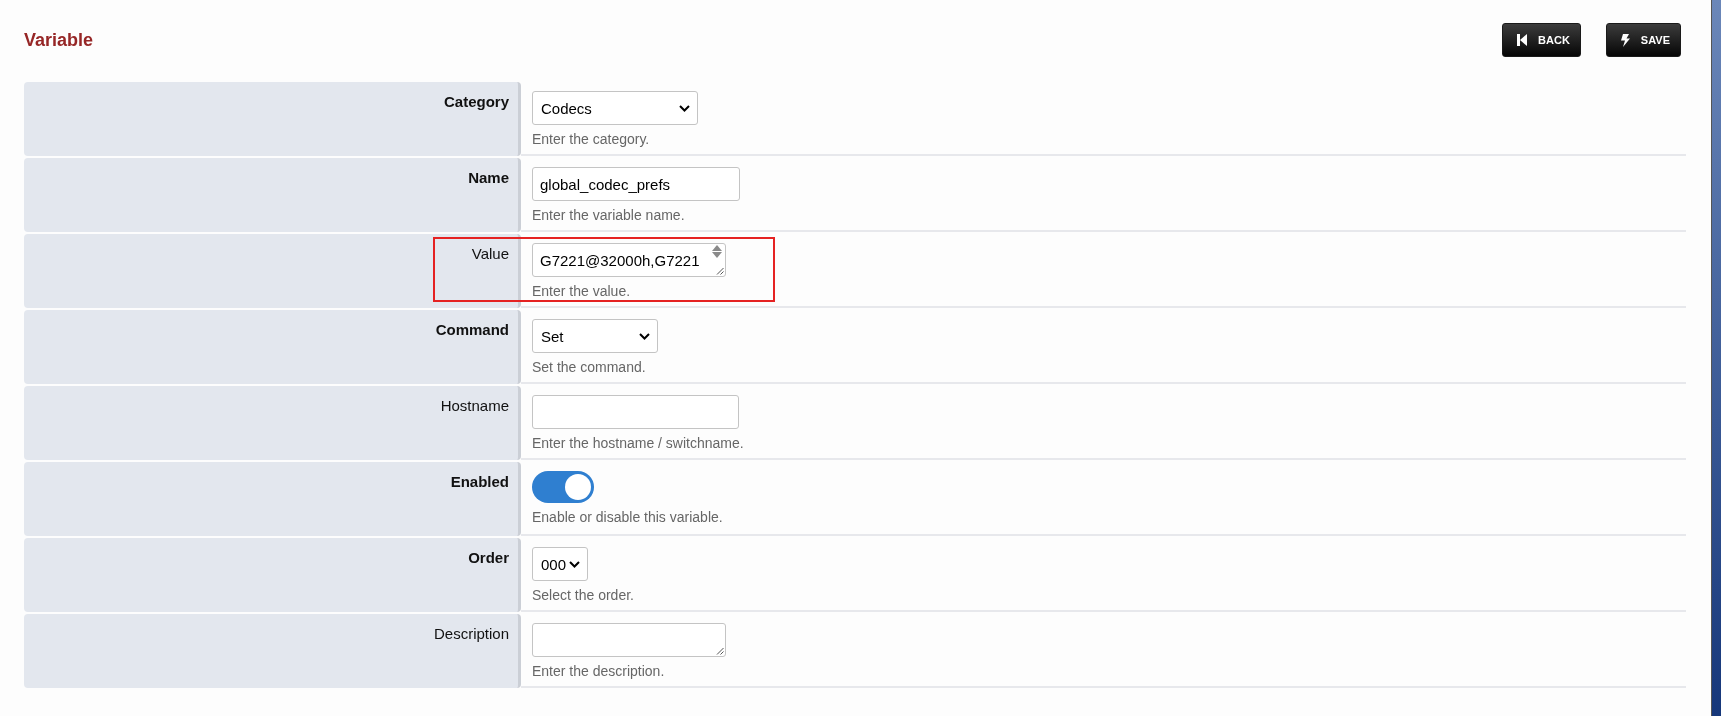  What do you see at coordinates (629, 640) in the screenshot?
I see `text-area` at bounding box center [629, 640].